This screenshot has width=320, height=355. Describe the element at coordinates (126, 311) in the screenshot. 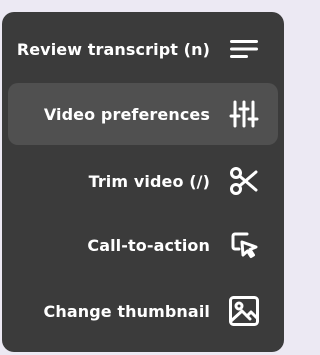

I see `menu-item-label: Change thumbnail` at that location.